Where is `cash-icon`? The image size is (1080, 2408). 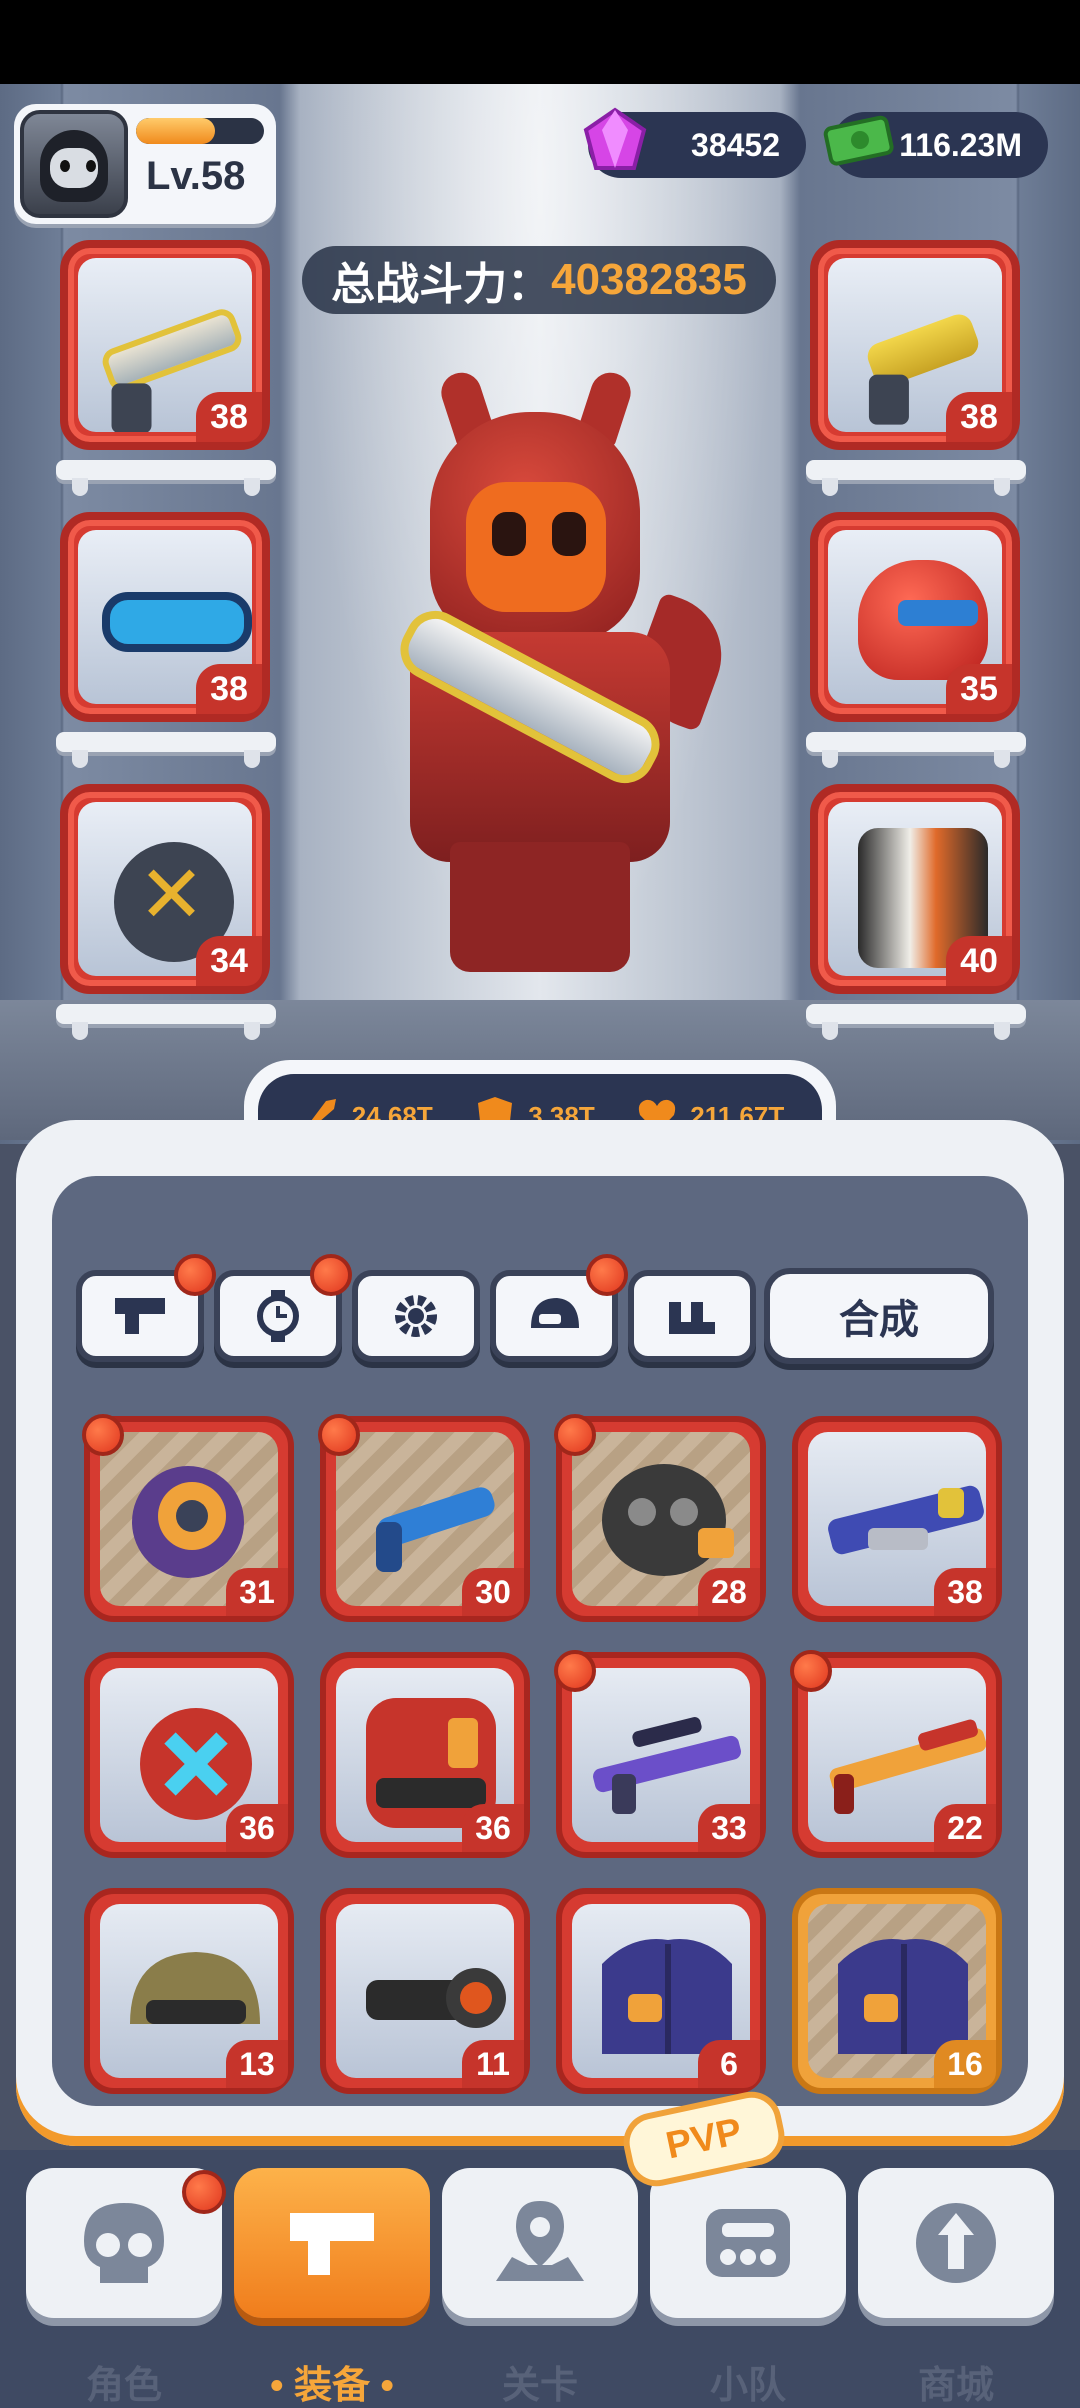
cash-icon is located at coordinates (858, 140).